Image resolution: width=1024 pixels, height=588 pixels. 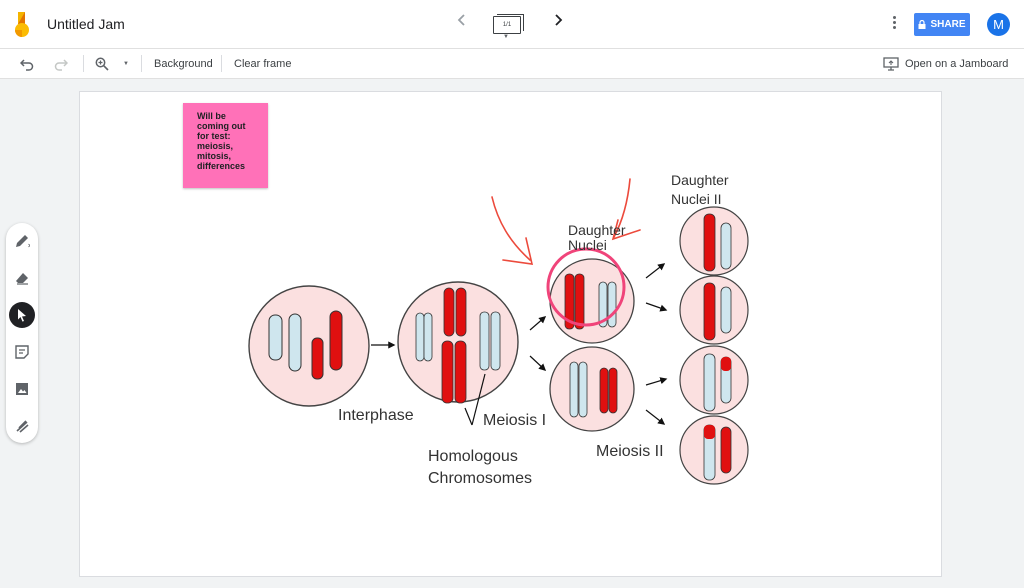 I want to click on label-daughter-nuclei-line2: Nuclei, so click(x=587, y=245).